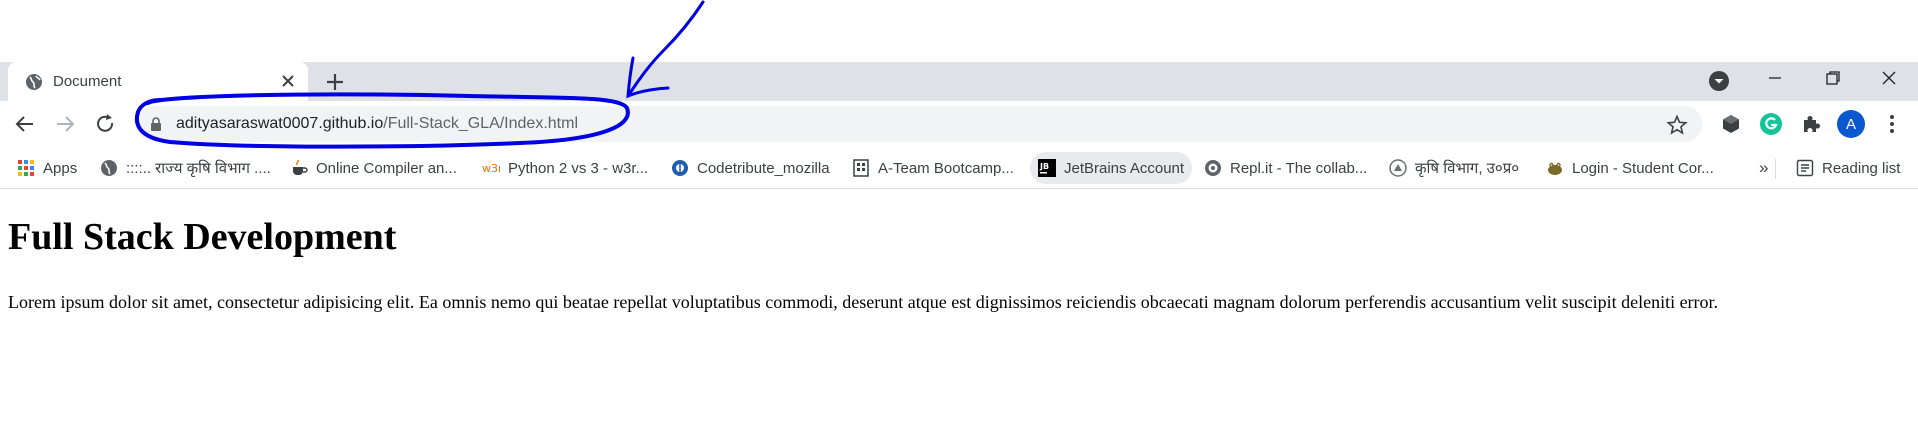  I want to click on grammarly-icon, so click(1771, 124).